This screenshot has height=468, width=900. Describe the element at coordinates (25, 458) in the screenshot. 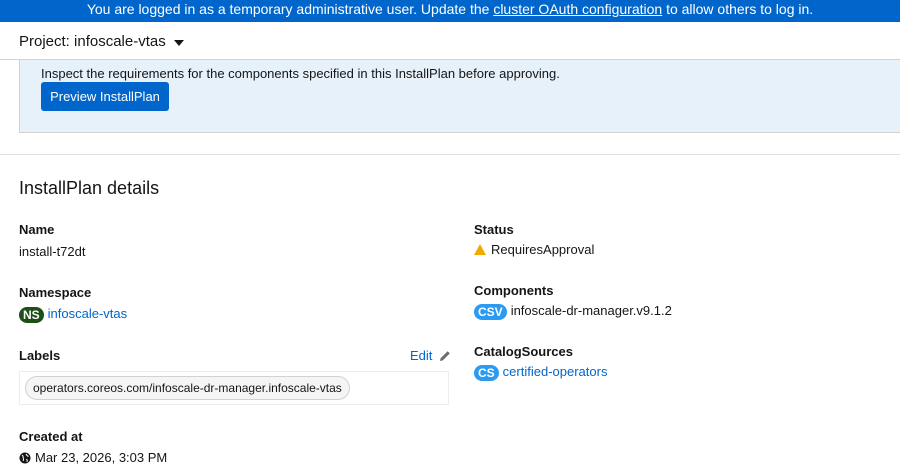

I see `globe-icon` at that location.